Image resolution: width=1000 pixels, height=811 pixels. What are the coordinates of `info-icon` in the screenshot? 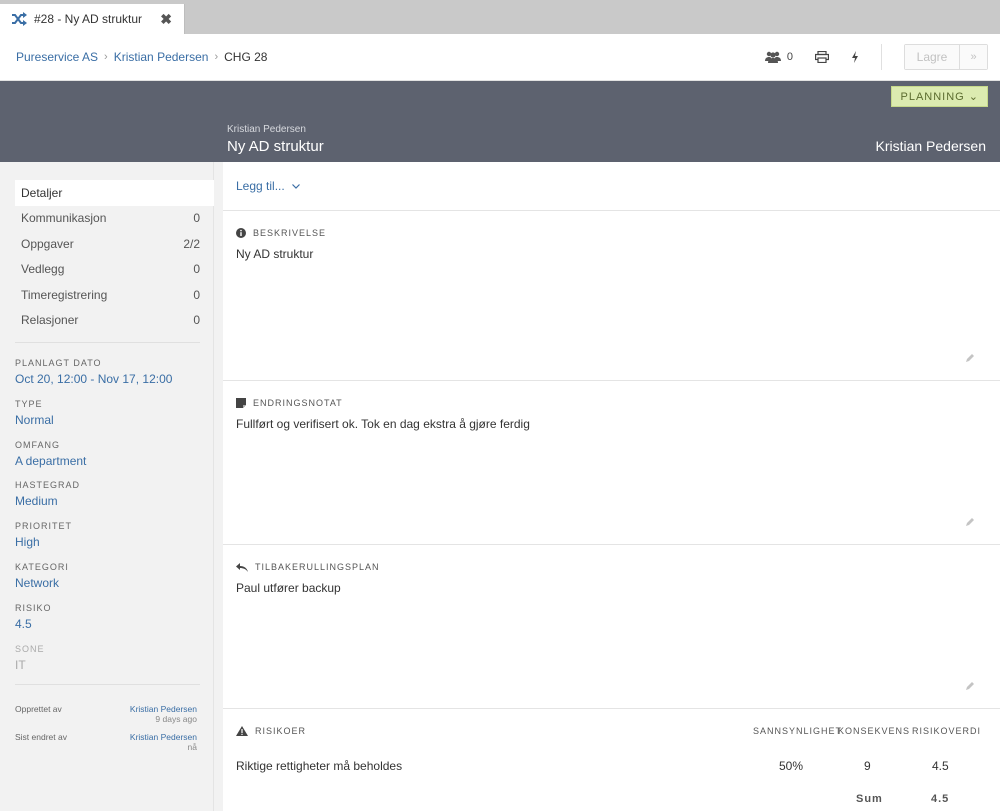 It's located at (241, 233).